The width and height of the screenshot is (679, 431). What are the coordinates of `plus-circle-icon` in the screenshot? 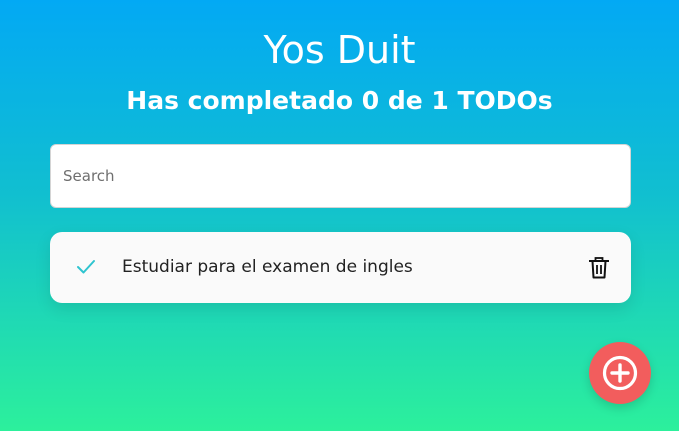 It's located at (620, 373).